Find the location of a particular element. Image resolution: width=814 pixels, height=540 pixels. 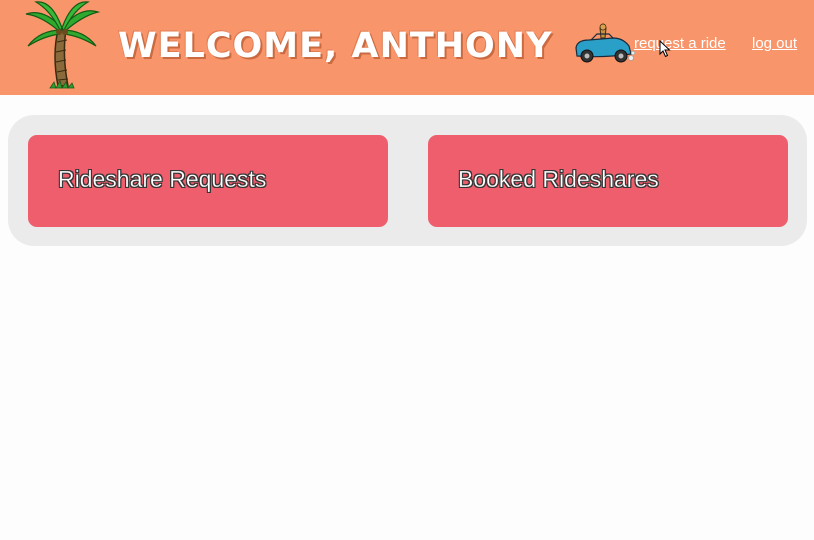

rideshare-requests-label: Rideshare Requests is located at coordinates (162, 179).